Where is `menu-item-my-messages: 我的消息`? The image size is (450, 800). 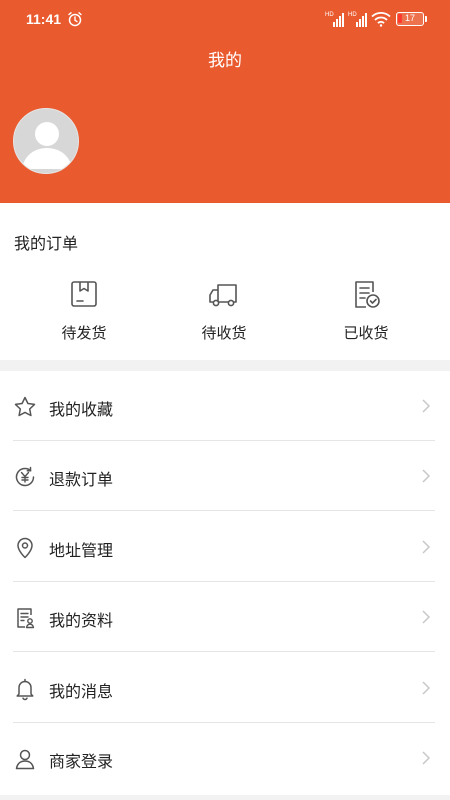 menu-item-my-messages: 我的消息 is located at coordinates (225, 688).